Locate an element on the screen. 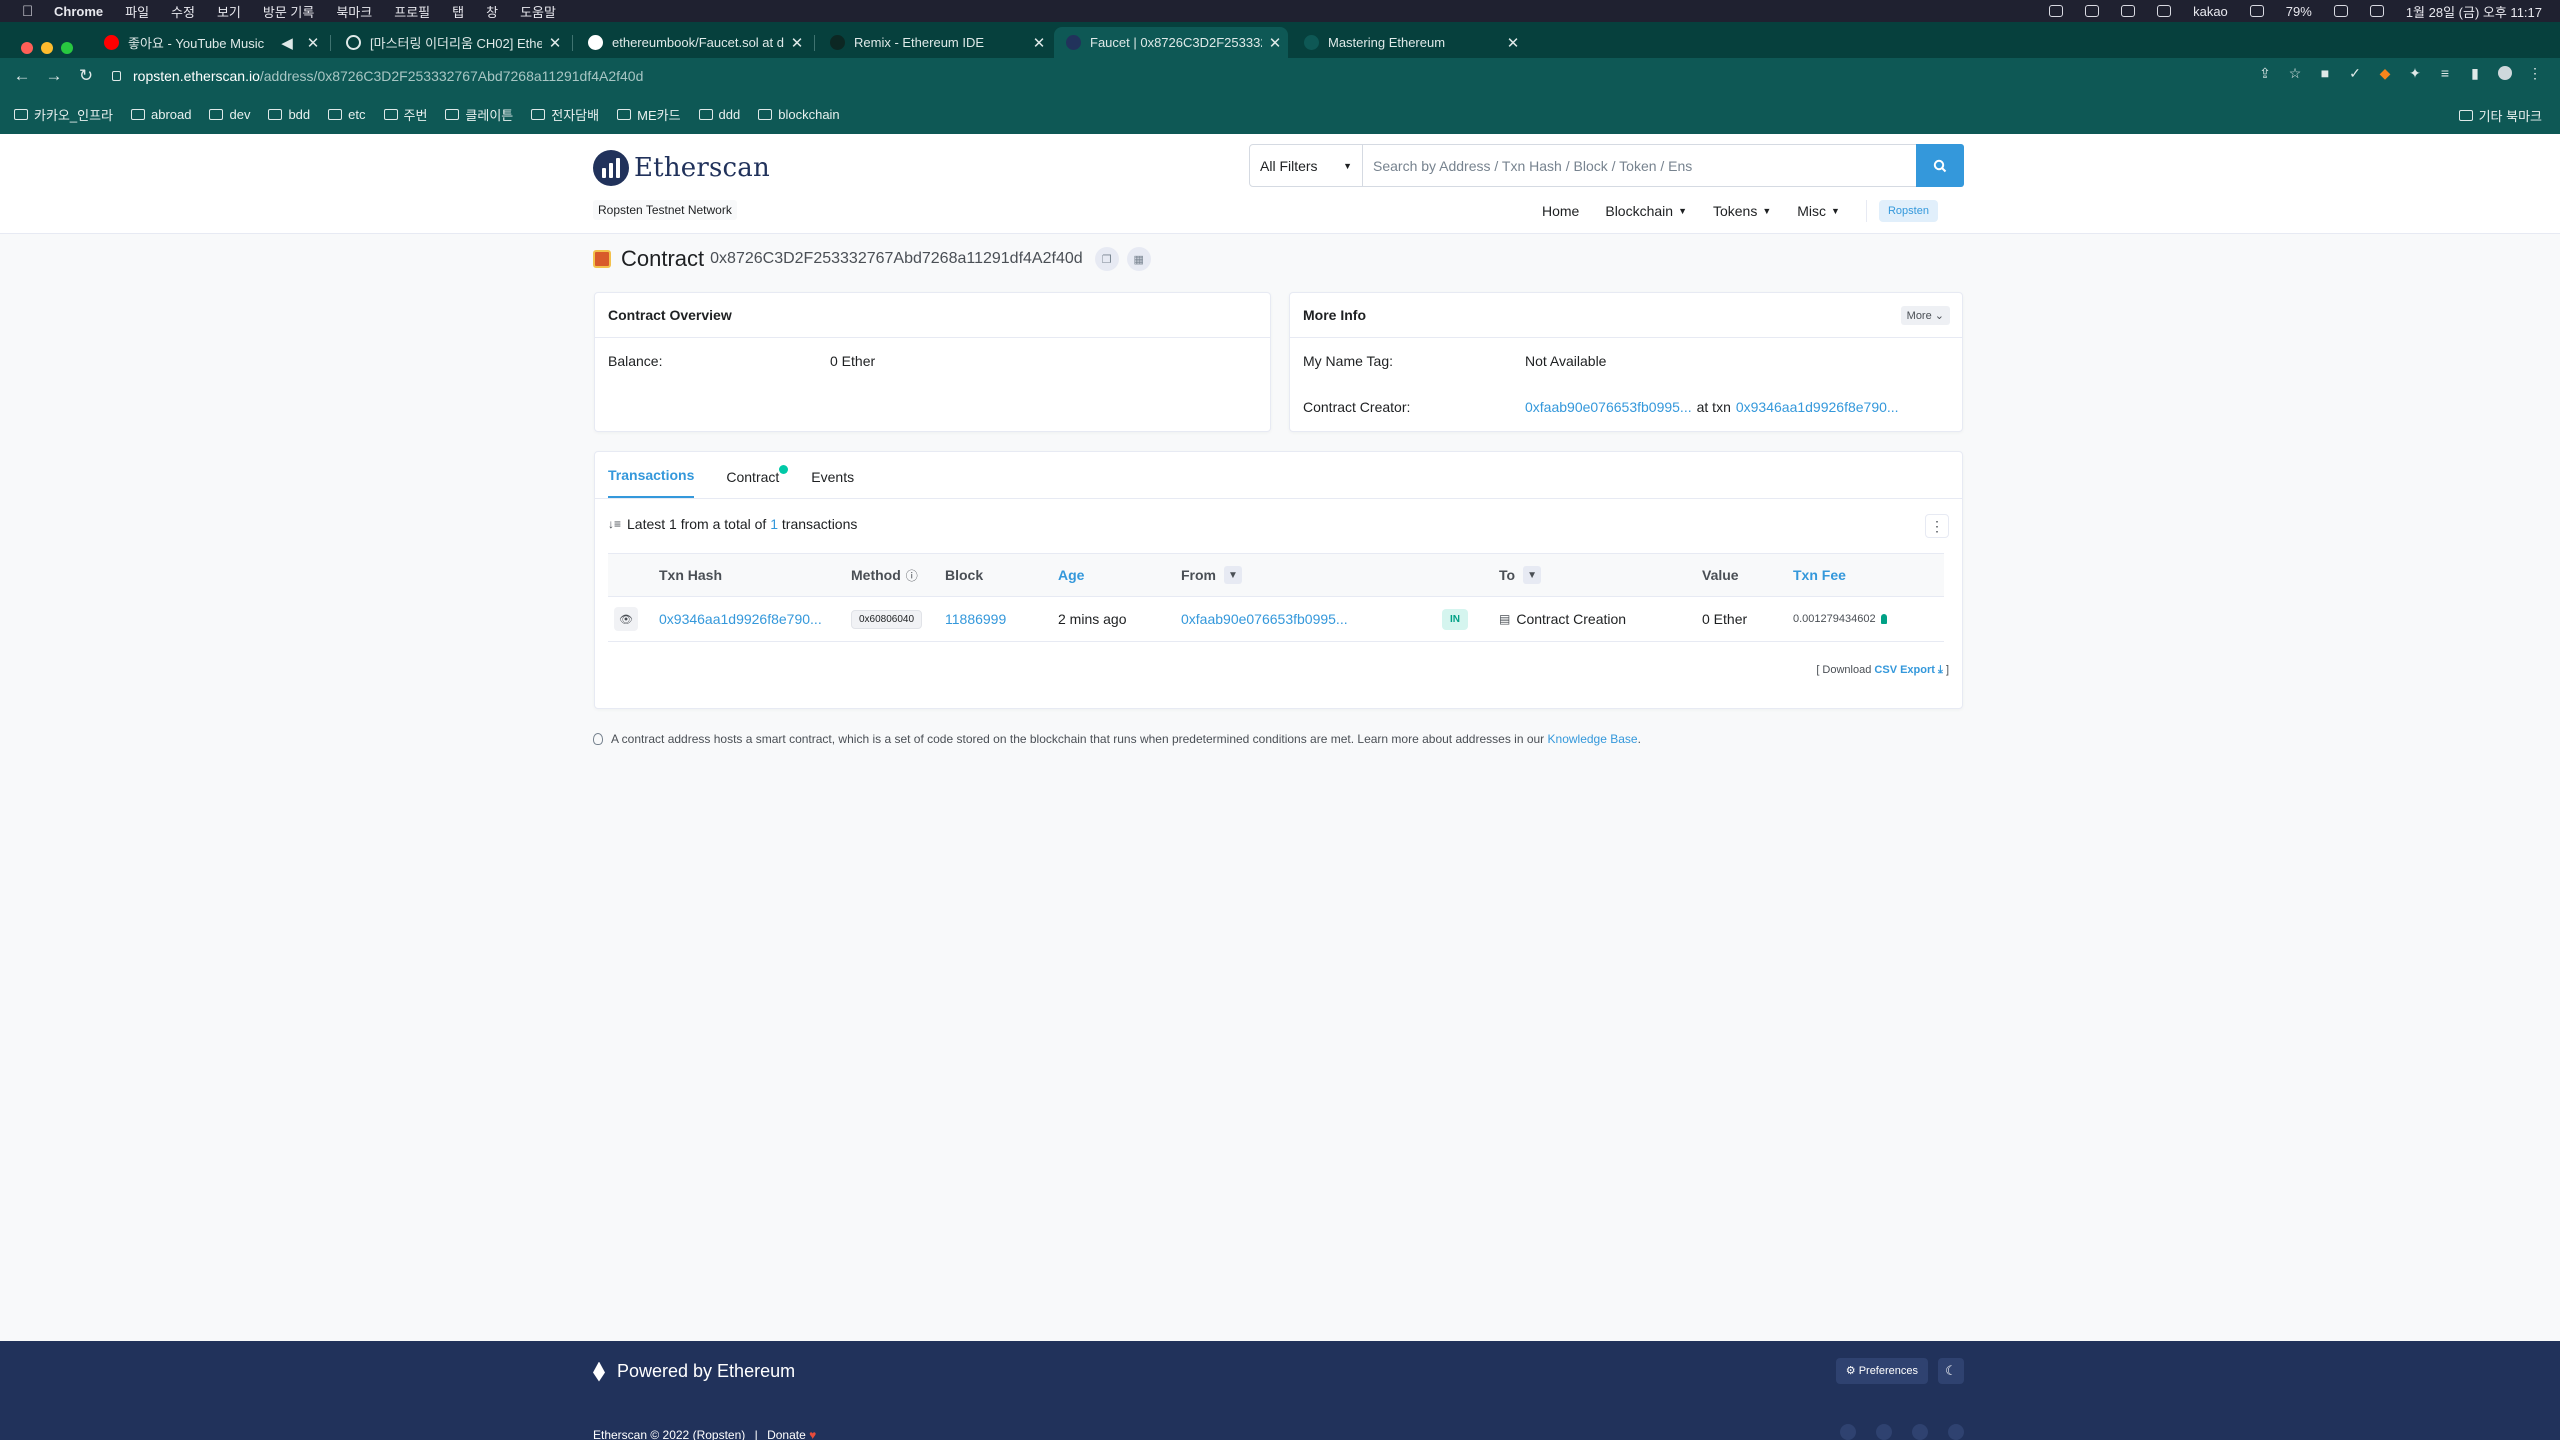 This screenshot has height=1440, width=2560. menu-view: 보기 is located at coordinates (229, 11).